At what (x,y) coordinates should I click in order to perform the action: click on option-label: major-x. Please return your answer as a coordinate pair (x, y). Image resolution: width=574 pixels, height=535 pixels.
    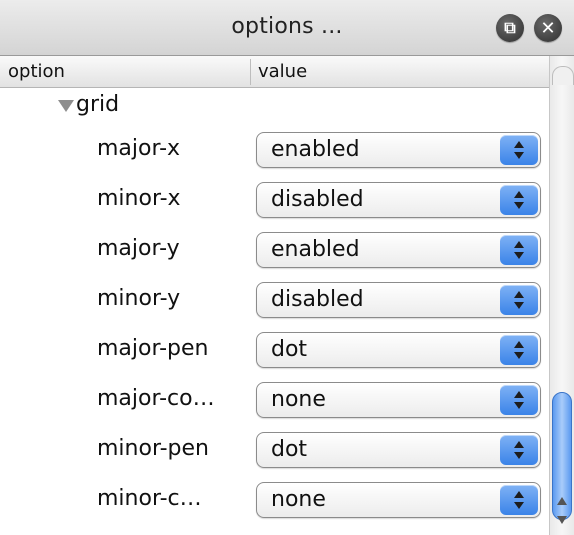
    Looking at the image, I should click on (139, 148).